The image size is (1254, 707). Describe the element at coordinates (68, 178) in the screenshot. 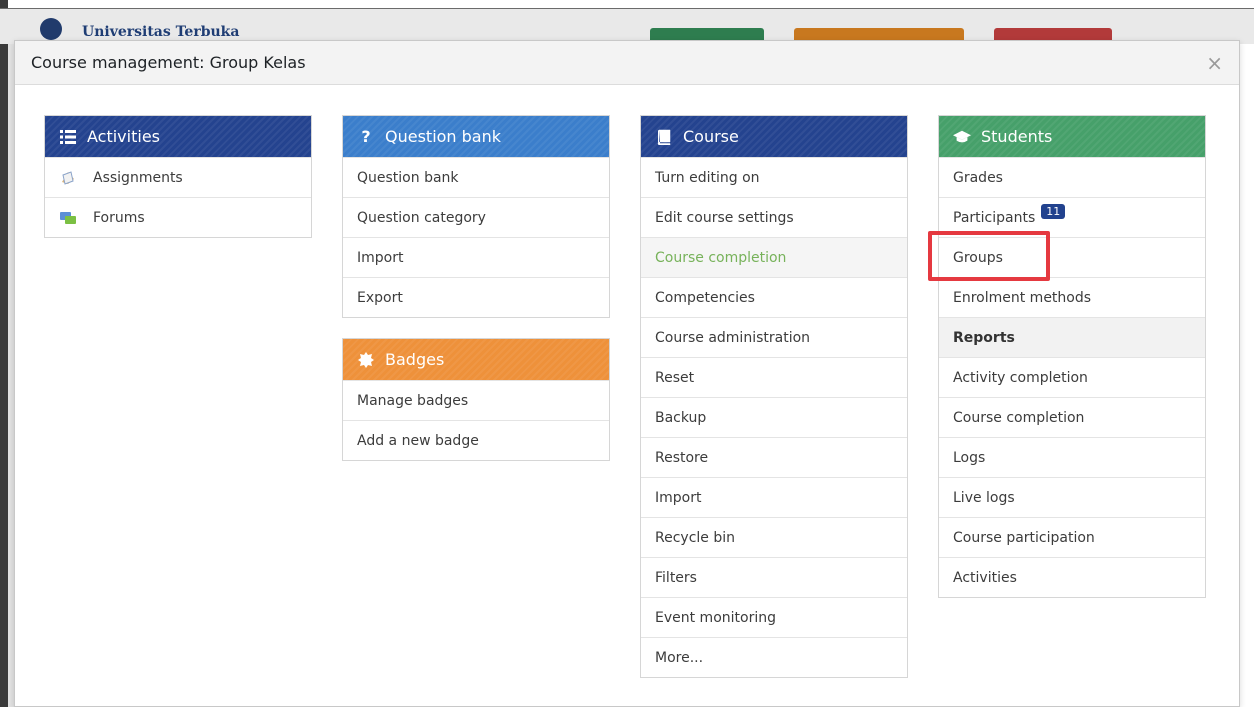

I see `assignment-icon` at that location.